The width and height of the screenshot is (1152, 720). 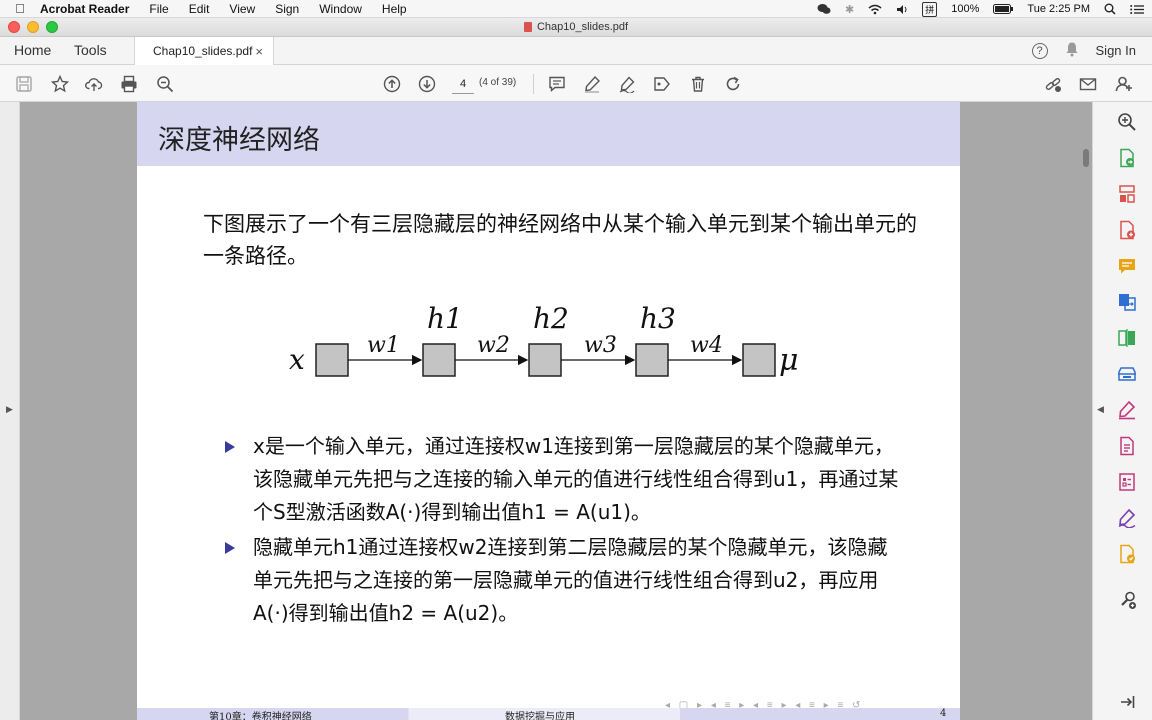 I want to click on export-pdf-icon, so click(x=1127, y=158).